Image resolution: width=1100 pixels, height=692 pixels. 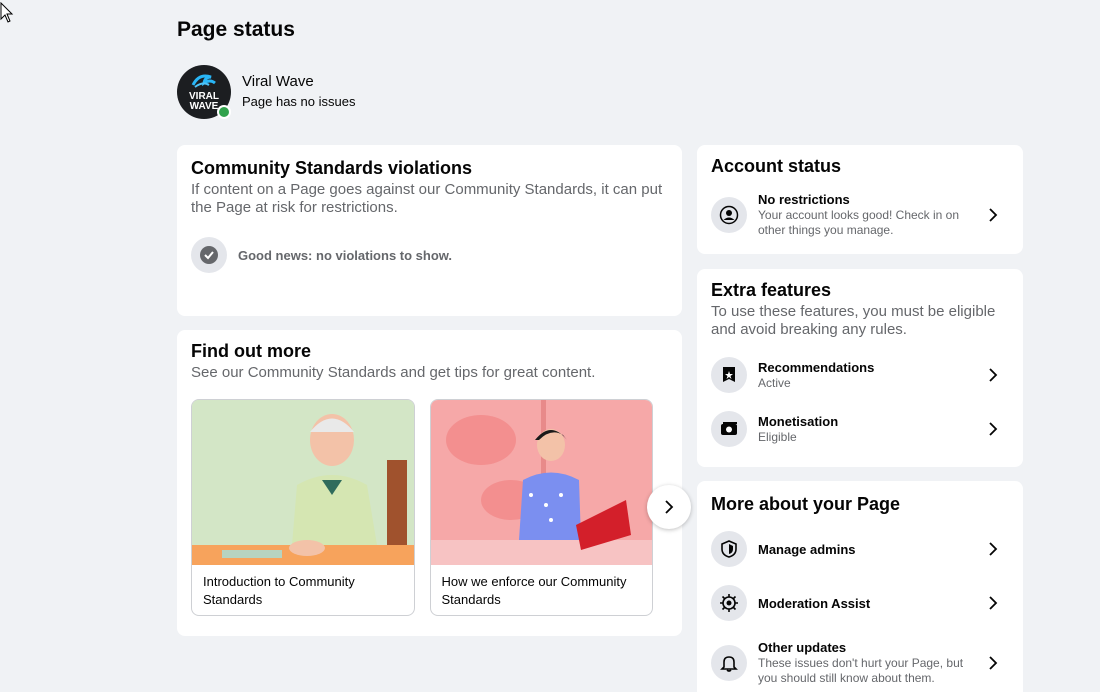 I want to click on money-icon, so click(x=729, y=429).